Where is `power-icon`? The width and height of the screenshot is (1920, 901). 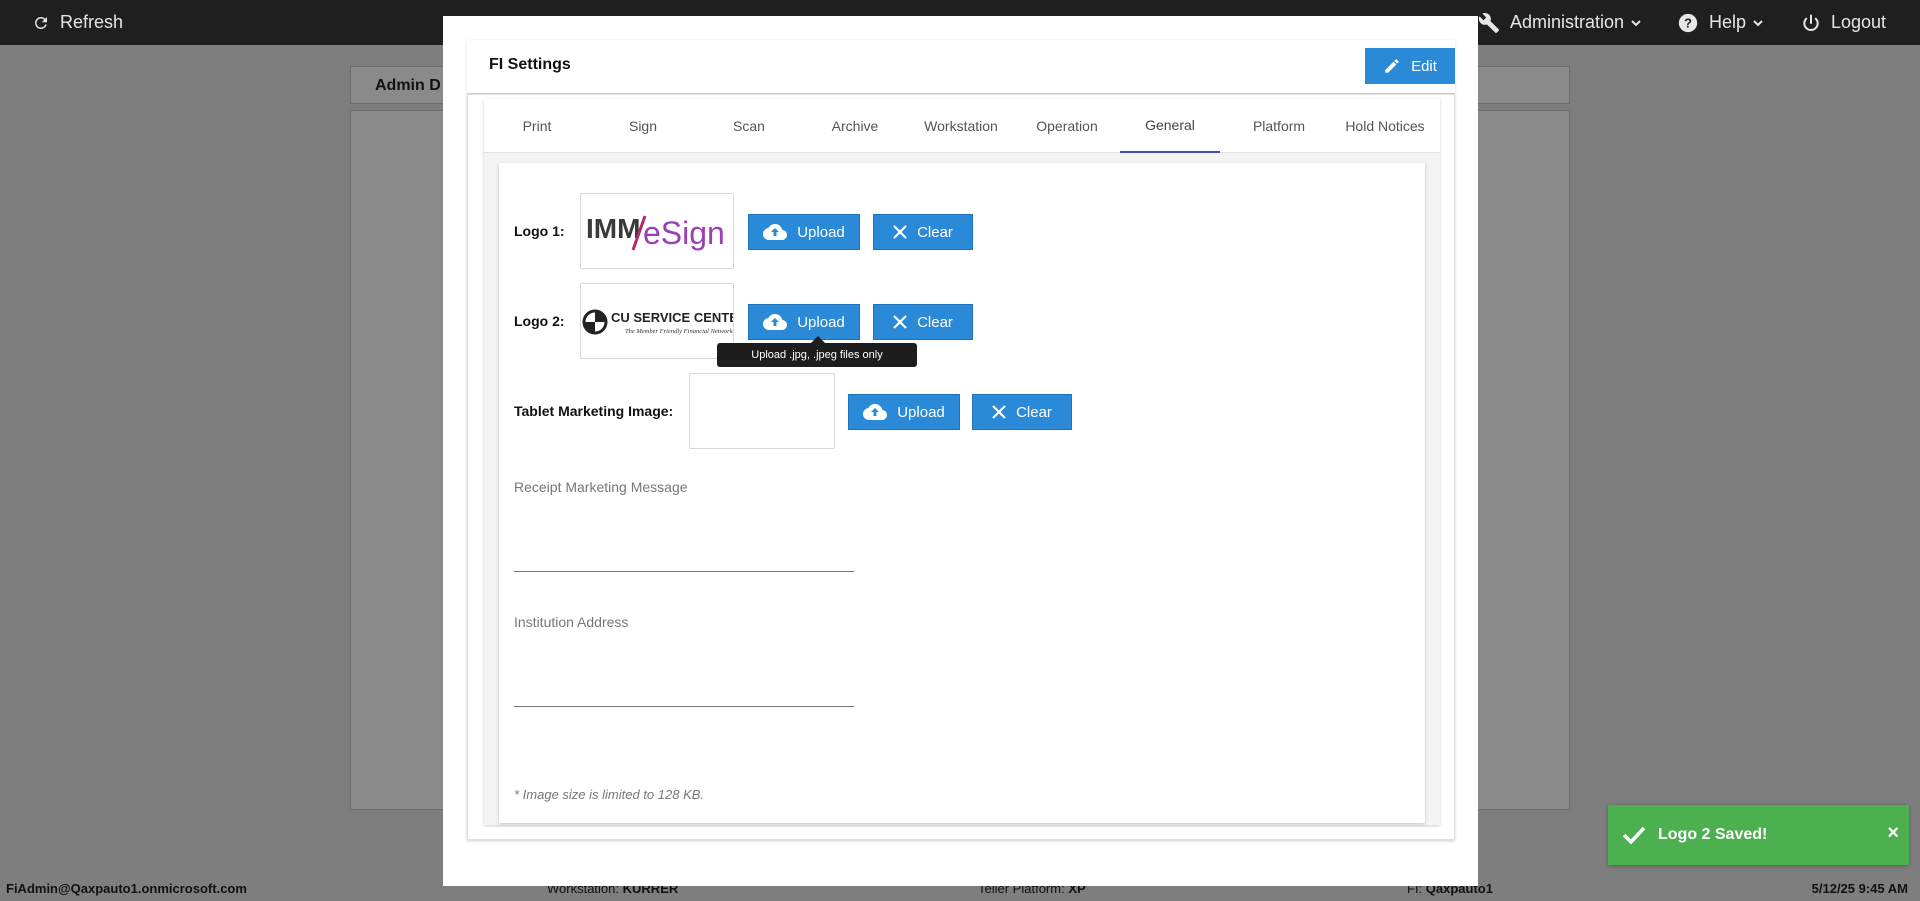 power-icon is located at coordinates (1811, 22).